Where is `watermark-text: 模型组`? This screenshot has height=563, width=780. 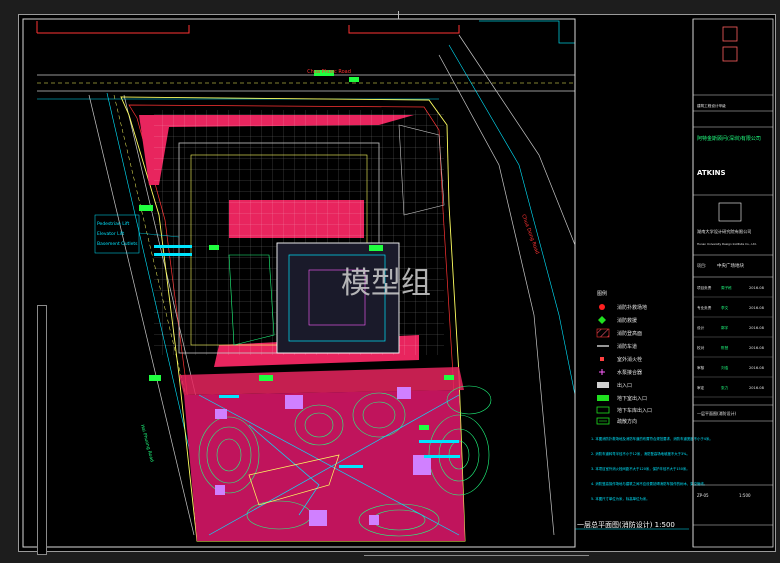
watermark-text: 模型组 is located at coordinates (386, 283).